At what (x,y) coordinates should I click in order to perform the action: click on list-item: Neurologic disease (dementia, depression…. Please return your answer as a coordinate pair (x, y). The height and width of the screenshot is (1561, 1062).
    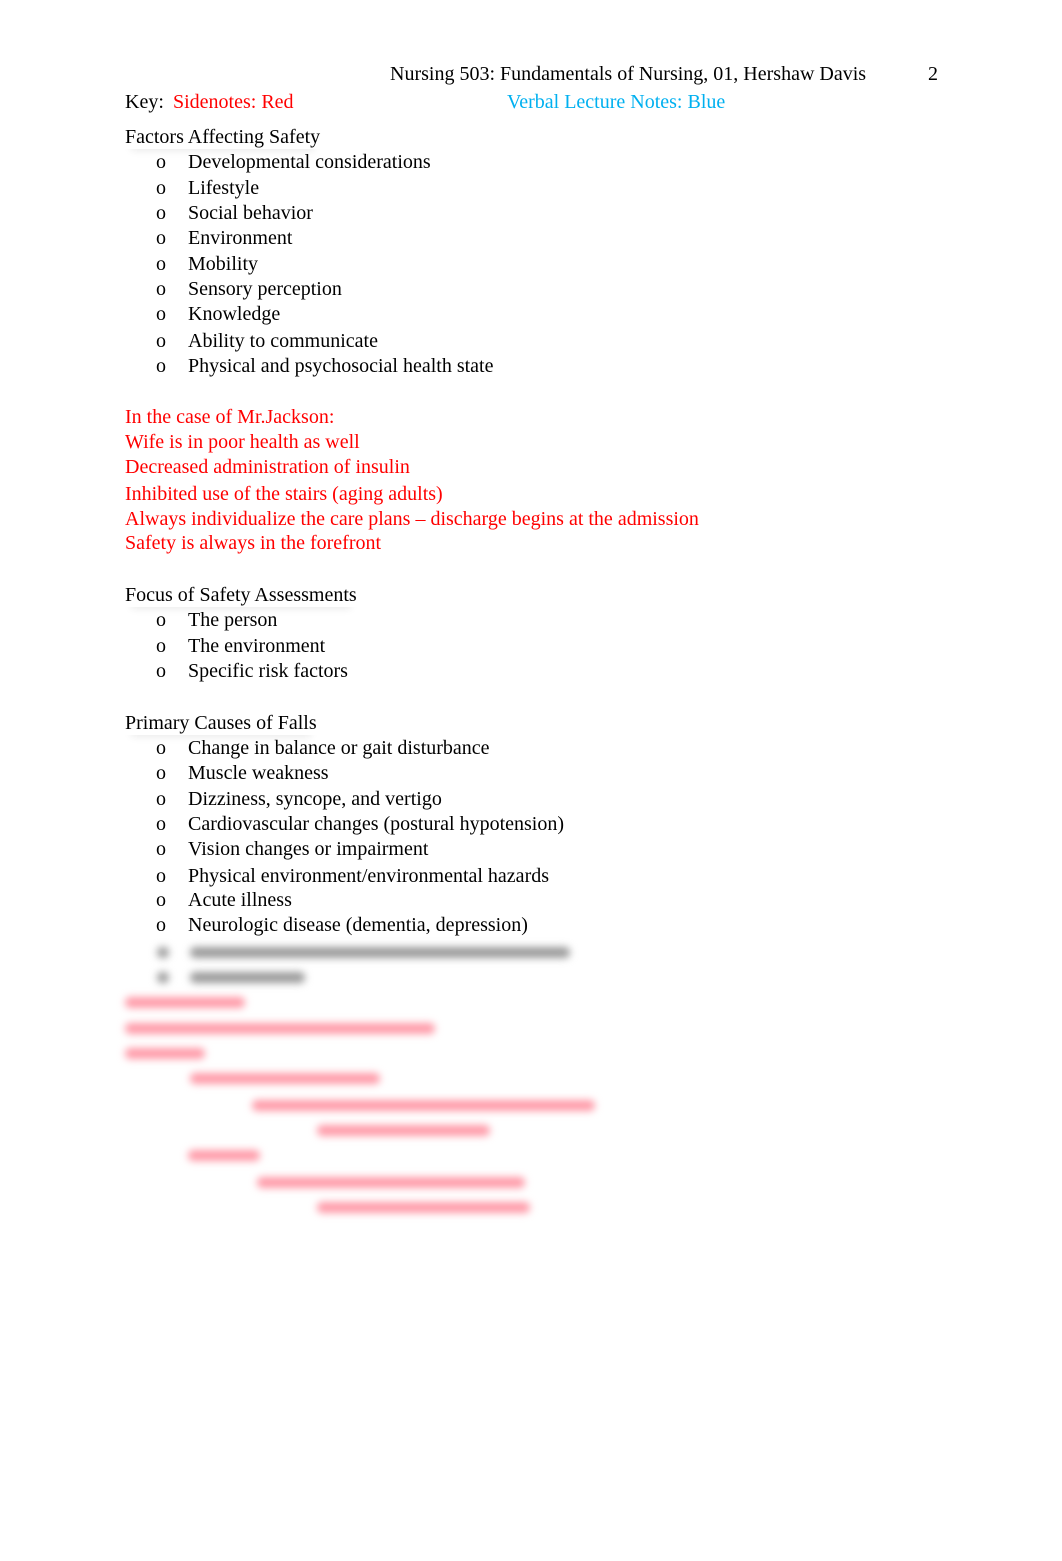
    Looking at the image, I should click on (358, 925).